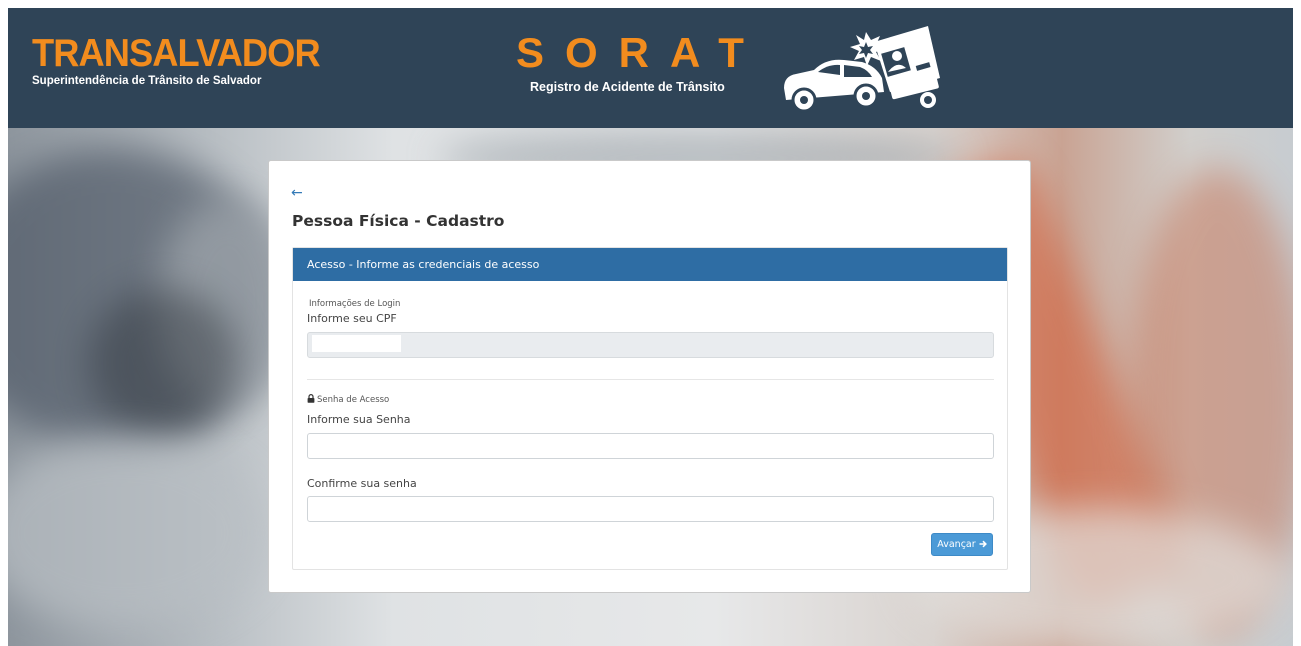 The image size is (1301, 646). What do you see at coordinates (355, 304) in the screenshot?
I see `login-section-label: Informações de Login` at bounding box center [355, 304].